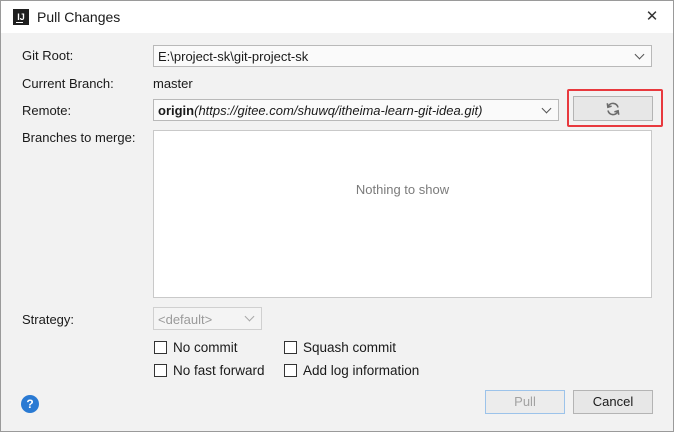  What do you see at coordinates (185, 319) in the screenshot?
I see `strategy-value: <default>` at bounding box center [185, 319].